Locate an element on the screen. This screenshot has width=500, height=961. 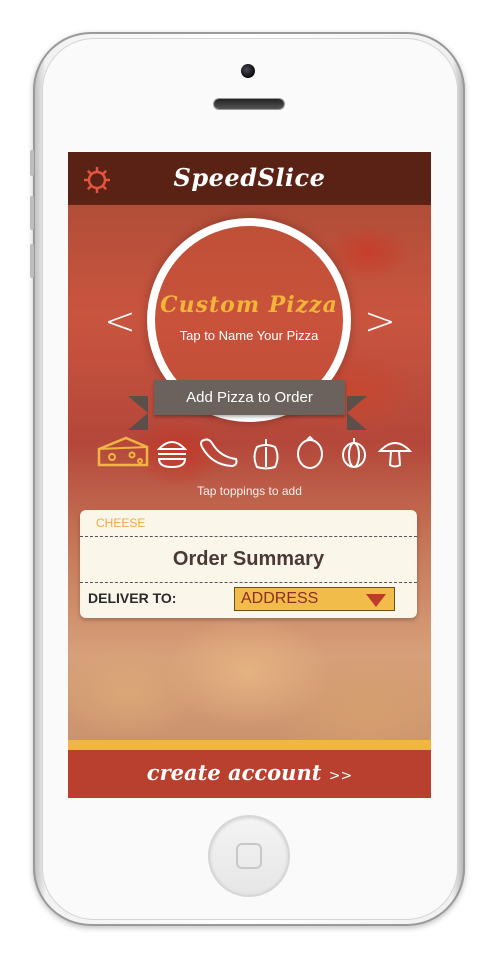
card-divider is located at coordinates (248, 582).